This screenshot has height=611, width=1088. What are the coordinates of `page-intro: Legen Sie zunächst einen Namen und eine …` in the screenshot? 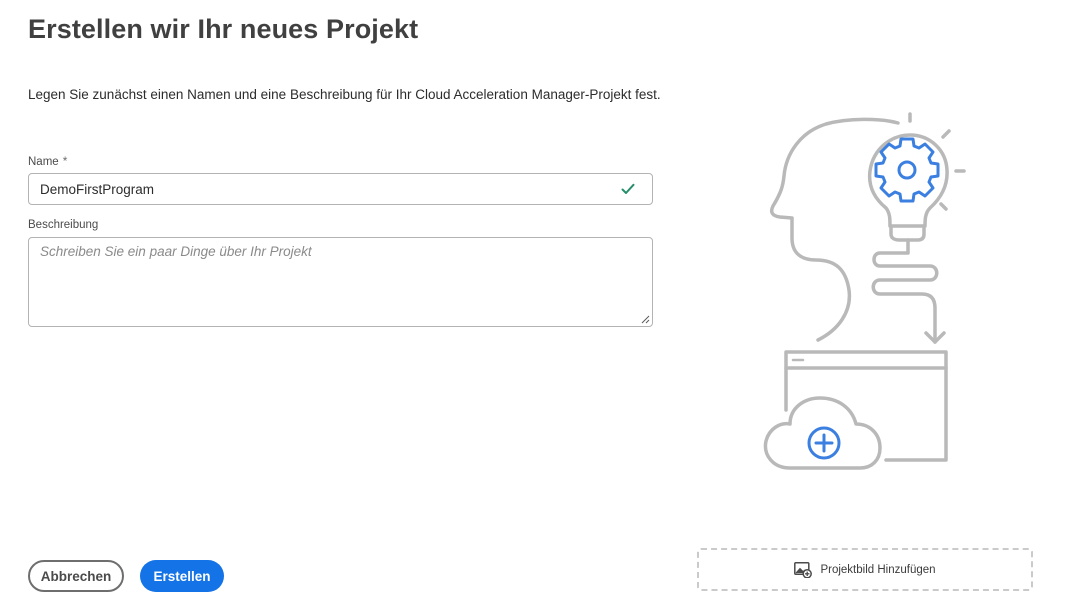 It's located at (344, 94).